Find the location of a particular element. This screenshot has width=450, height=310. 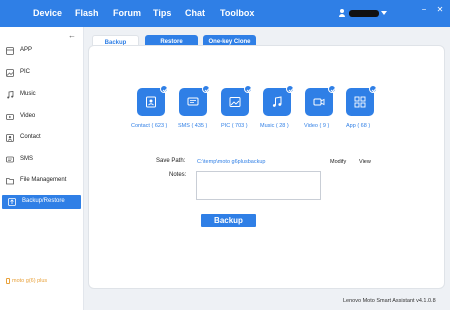

close-icon: ✕ is located at coordinates (440, 10).